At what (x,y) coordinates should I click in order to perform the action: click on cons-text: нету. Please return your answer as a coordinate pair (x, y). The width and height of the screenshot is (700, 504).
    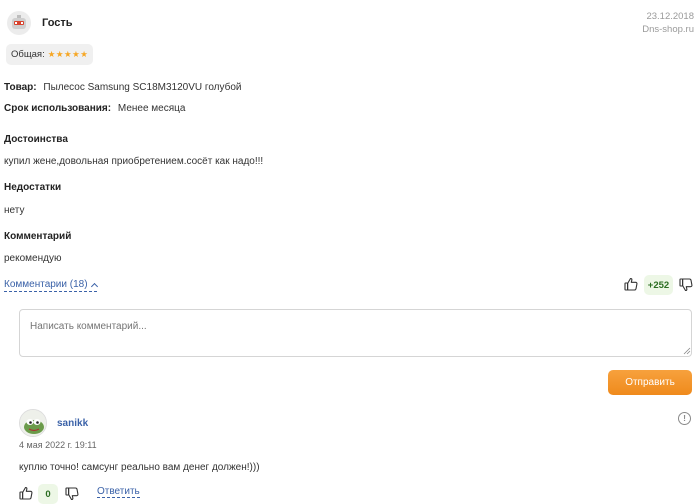
    Looking at the image, I should click on (14, 210).